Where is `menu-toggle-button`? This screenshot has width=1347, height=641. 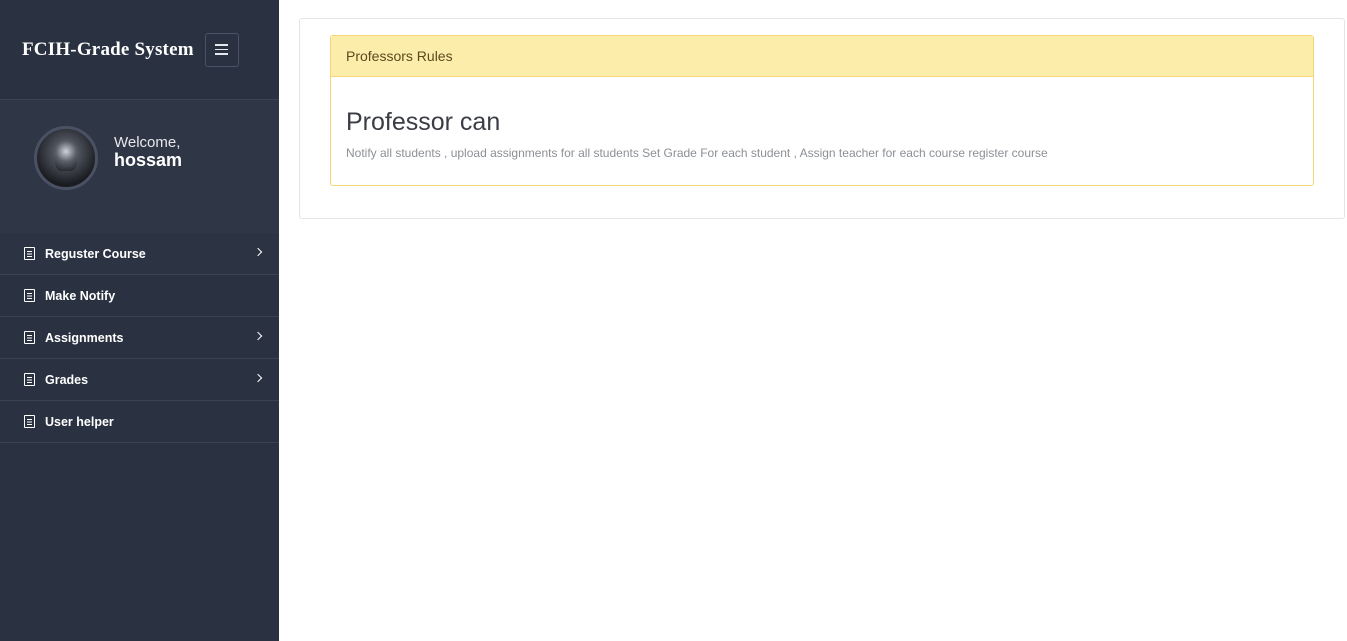 menu-toggle-button is located at coordinates (221, 49).